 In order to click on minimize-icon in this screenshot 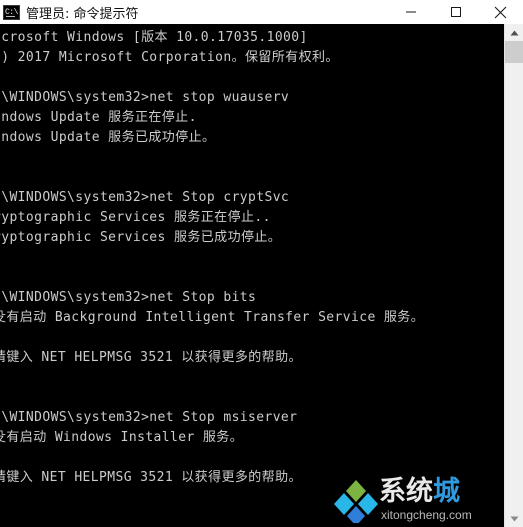, I will do `click(410, 12)`.